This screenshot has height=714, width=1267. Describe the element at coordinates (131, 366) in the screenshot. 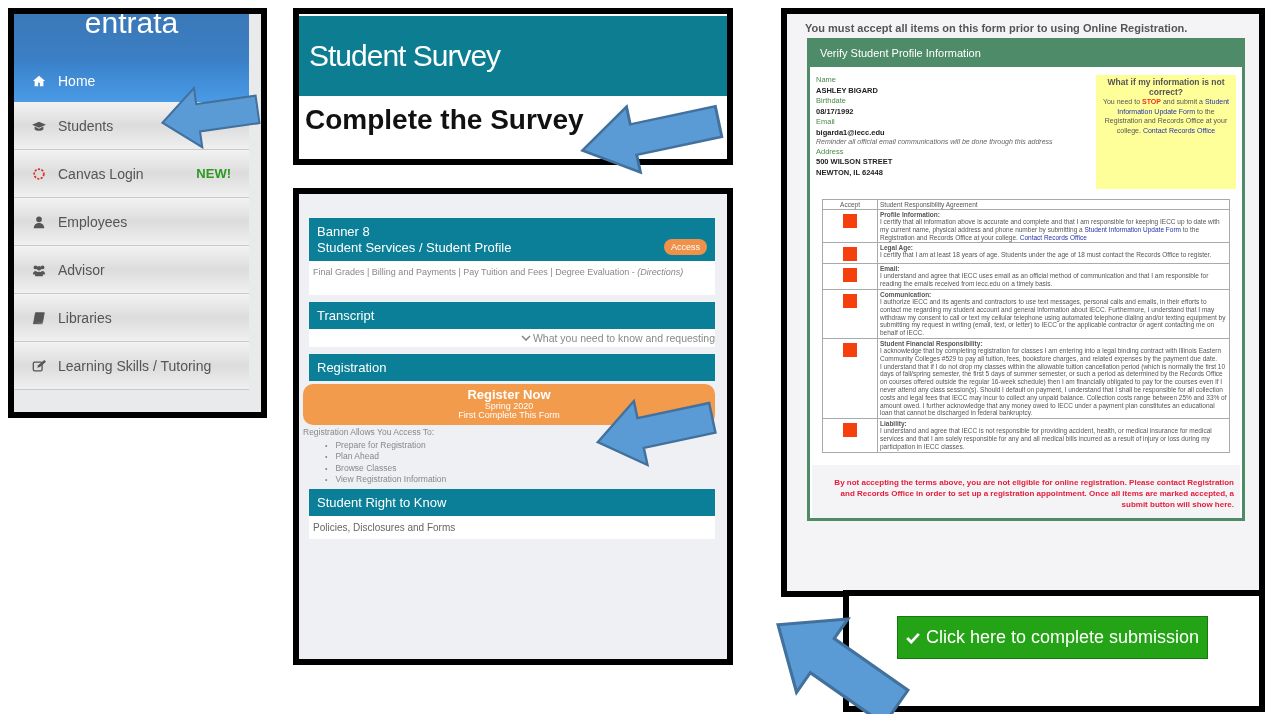

I see `sidebar-item: Learning Skills / Tutoring` at that location.